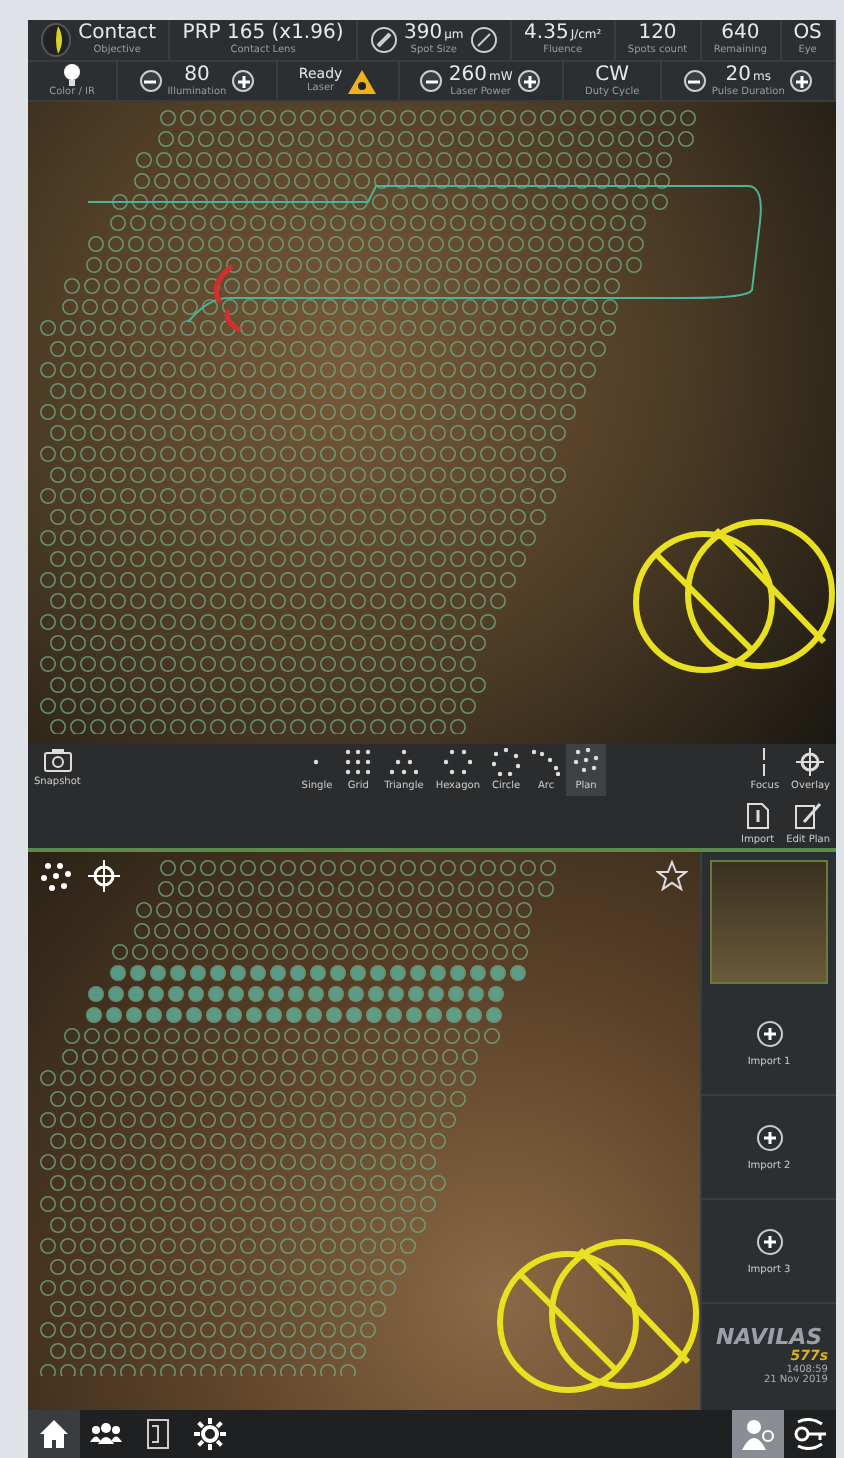 The image size is (844, 1458). I want to click on value-text: 640, so click(740, 33).